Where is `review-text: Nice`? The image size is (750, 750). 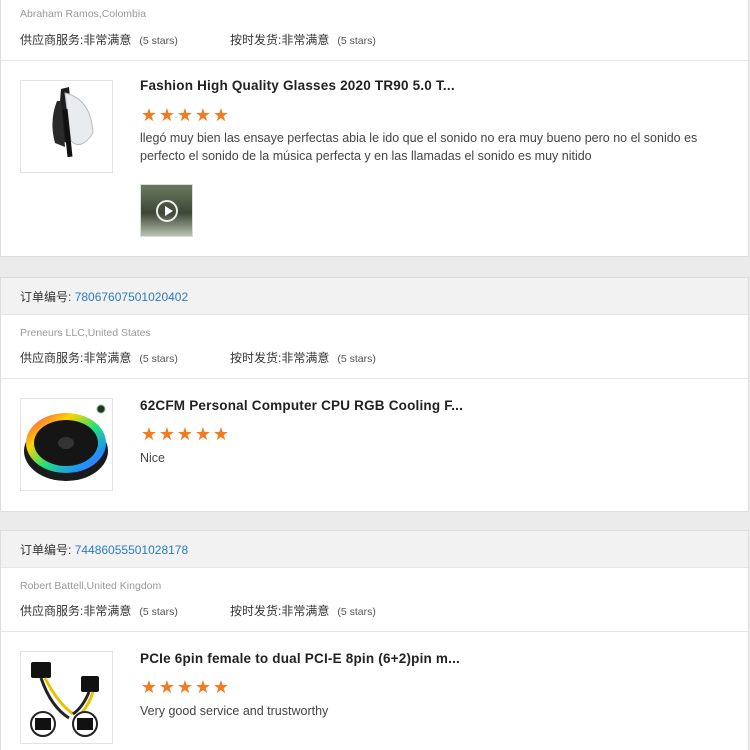
review-text: Nice is located at coordinates (153, 458).